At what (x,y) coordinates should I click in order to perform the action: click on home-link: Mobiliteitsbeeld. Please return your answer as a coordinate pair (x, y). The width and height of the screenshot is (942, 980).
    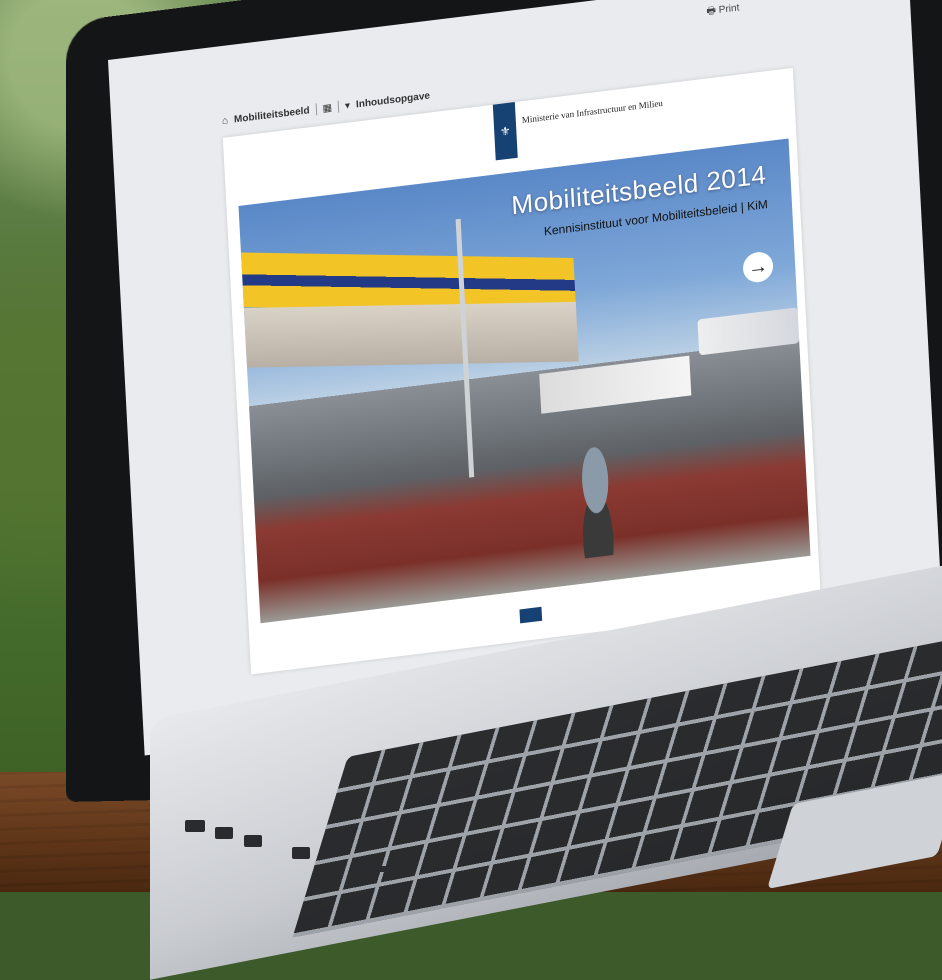
    Looking at the image, I should click on (272, 115).